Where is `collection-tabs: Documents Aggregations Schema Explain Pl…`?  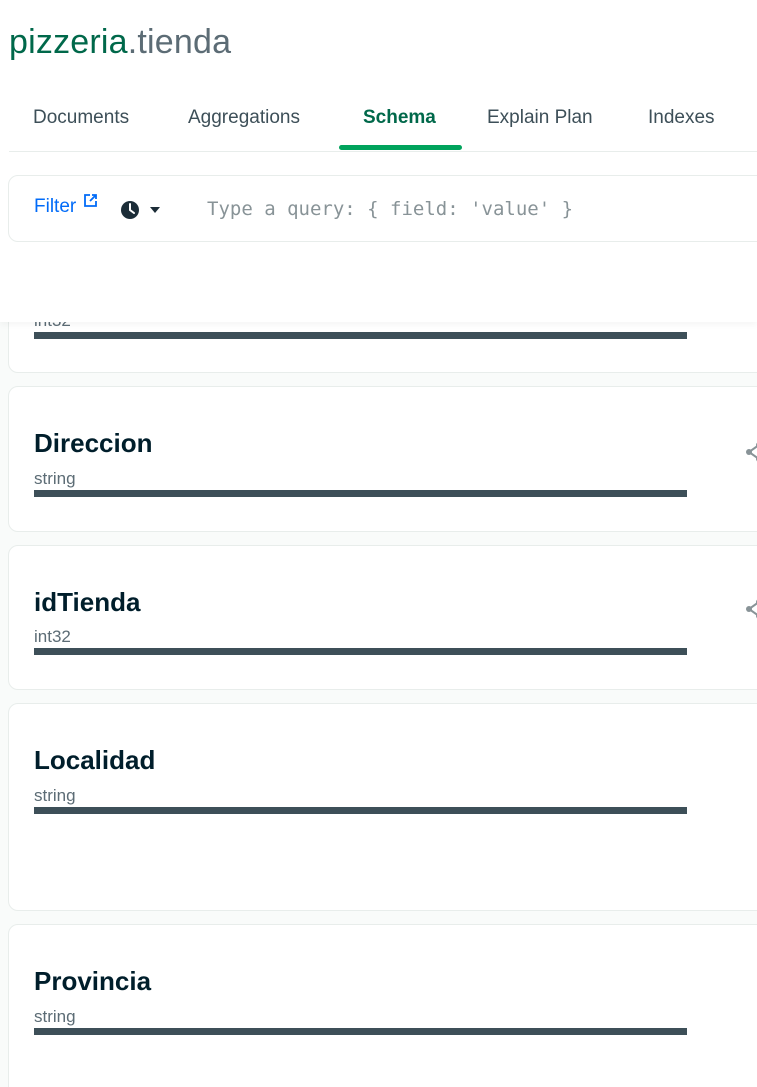
collection-tabs: Documents Aggregations Schema Explain Pl… is located at coordinates (383, 124).